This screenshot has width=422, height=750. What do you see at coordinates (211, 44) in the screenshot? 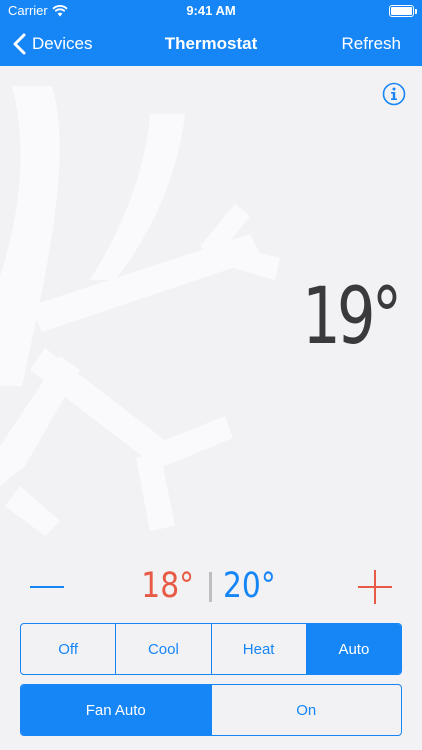
I see `navigation-bar: Devices Thermostat Refresh` at bounding box center [211, 44].